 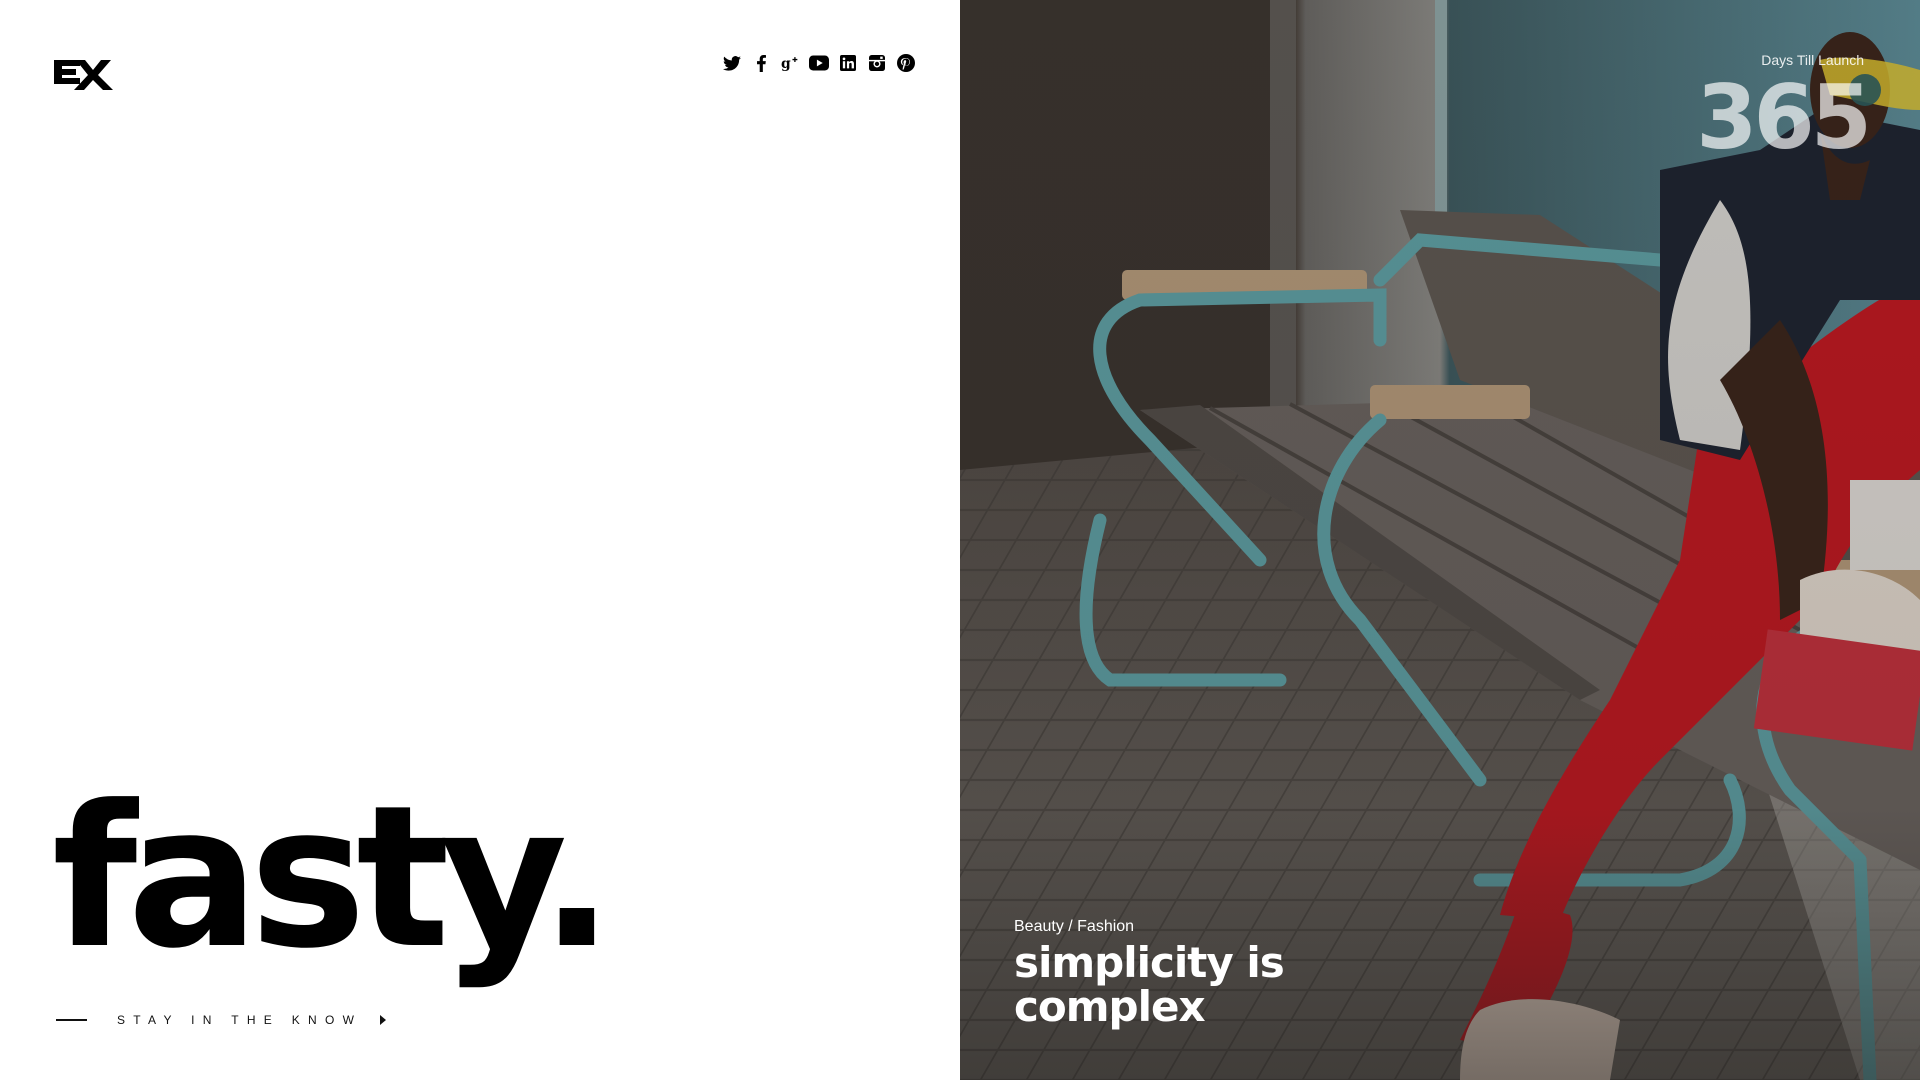 I want to click on google-plus-link: g, so click(x=790, y=63).